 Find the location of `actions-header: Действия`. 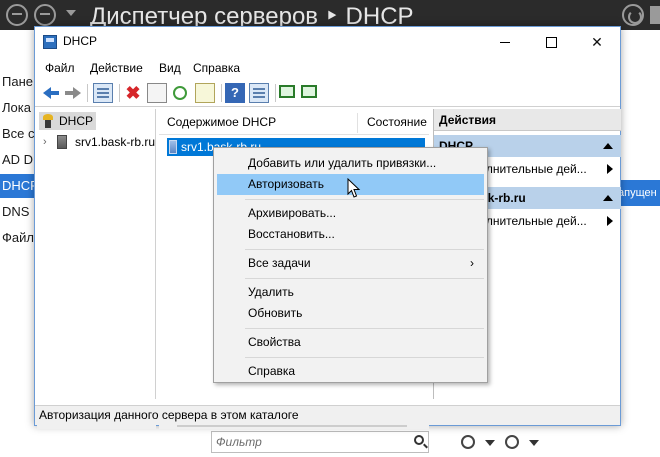

actions-header: Действия is located at coordinates (527, 120).